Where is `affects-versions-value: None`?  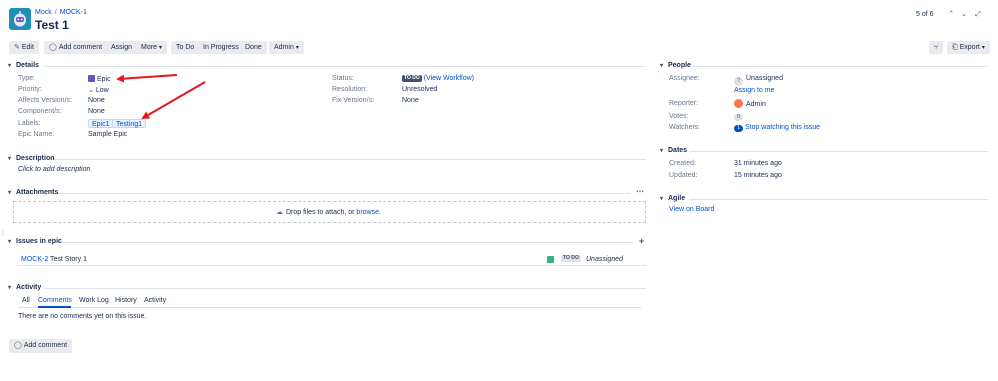
affects-versions-value: None is located at coordinates (96, 100).